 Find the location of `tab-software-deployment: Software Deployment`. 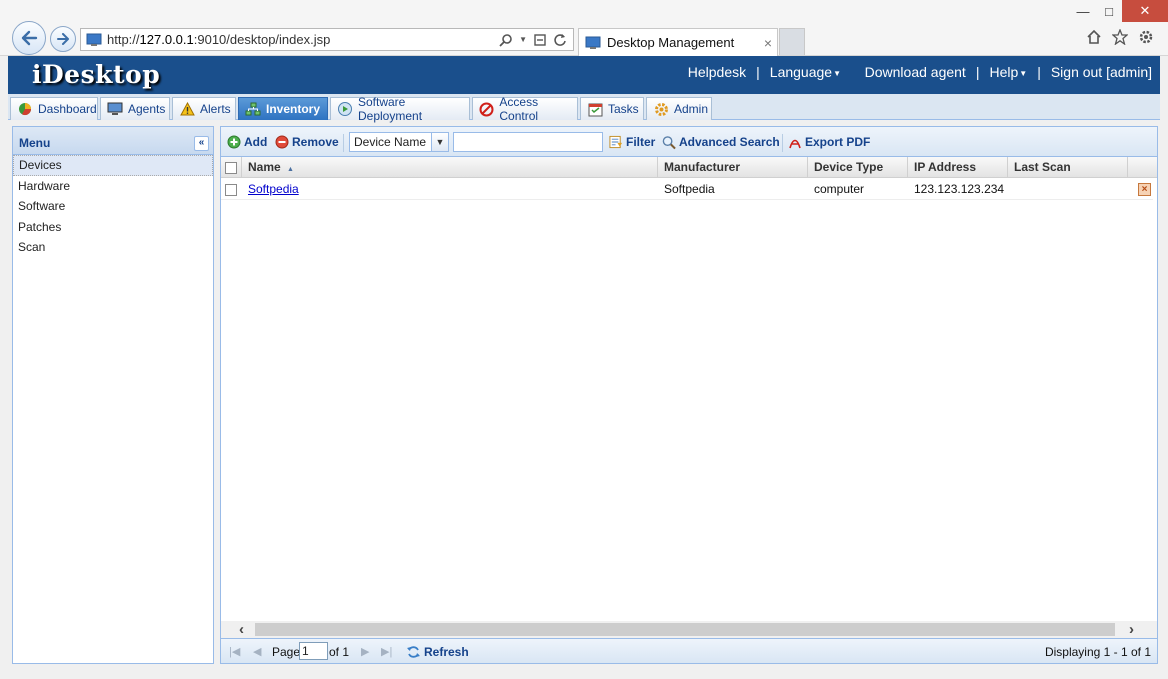

tab-software-deployment: Software Deployment is located at coordinates (400, 109).